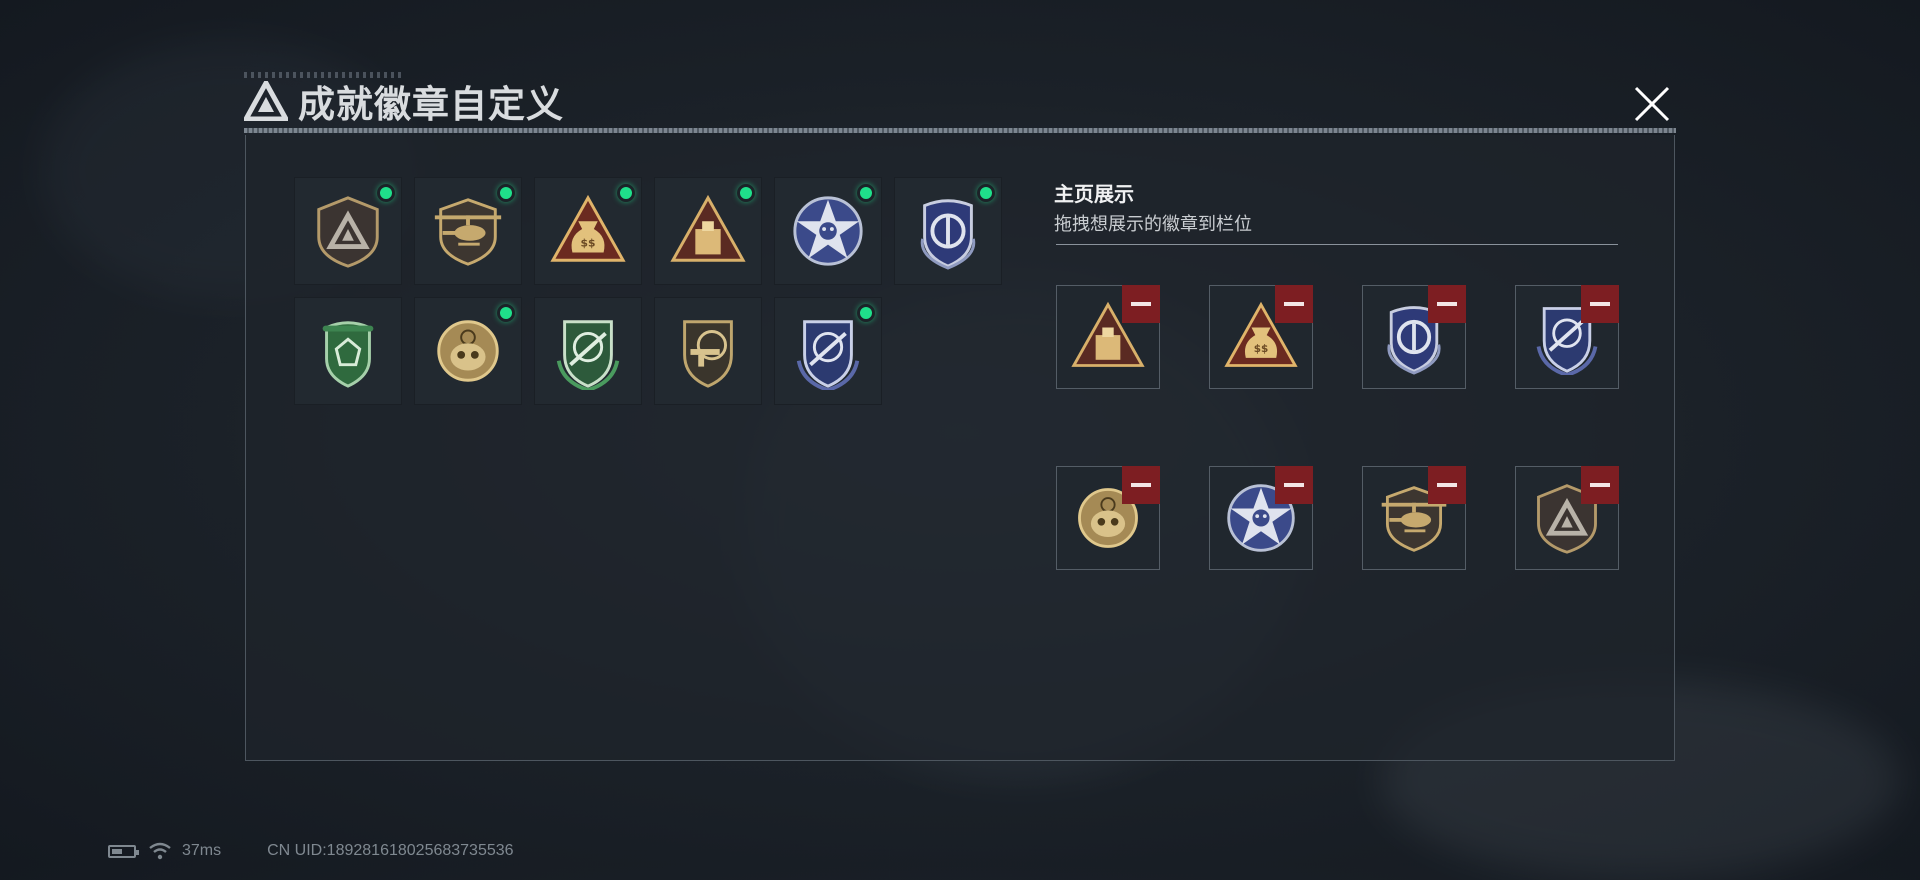 This screenshot has width=1920, height=880. I want to click on status-bar: 37ms CN UID:1892816180256837355​36, so click(311, 851).